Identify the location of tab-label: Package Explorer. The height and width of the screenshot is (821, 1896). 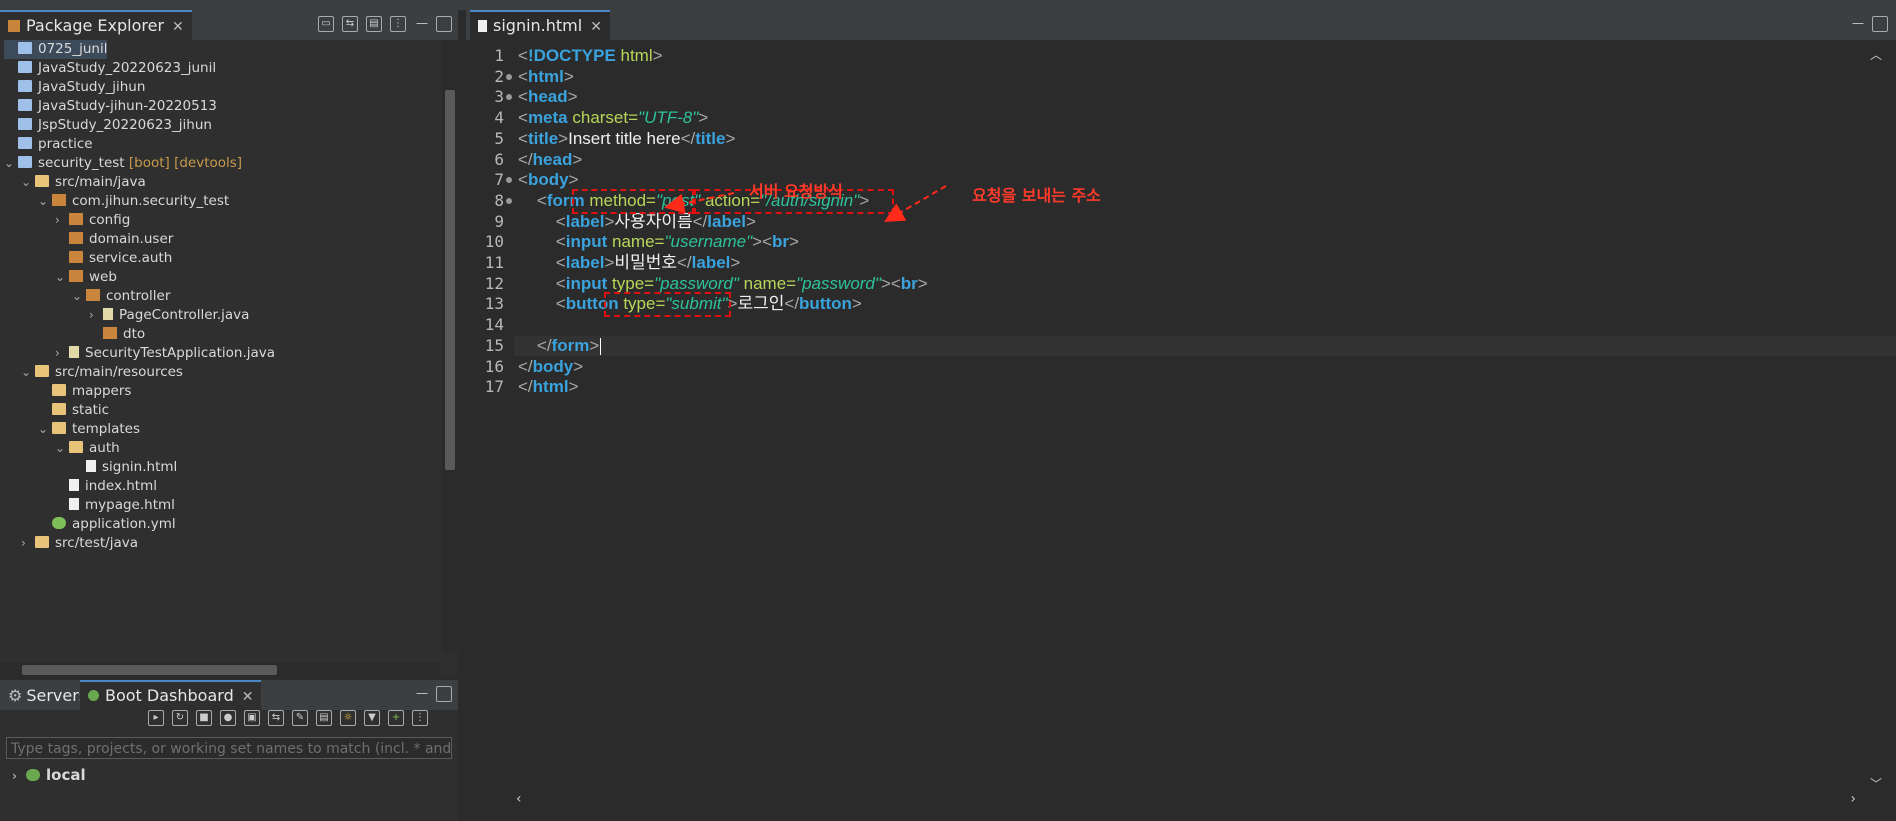
(95, 25).